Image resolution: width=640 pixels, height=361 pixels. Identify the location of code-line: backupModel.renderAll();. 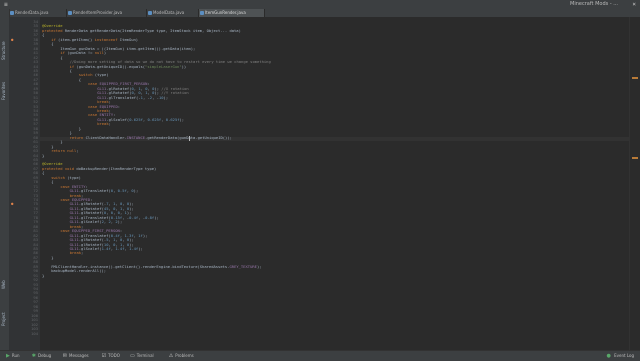
(79, 271).